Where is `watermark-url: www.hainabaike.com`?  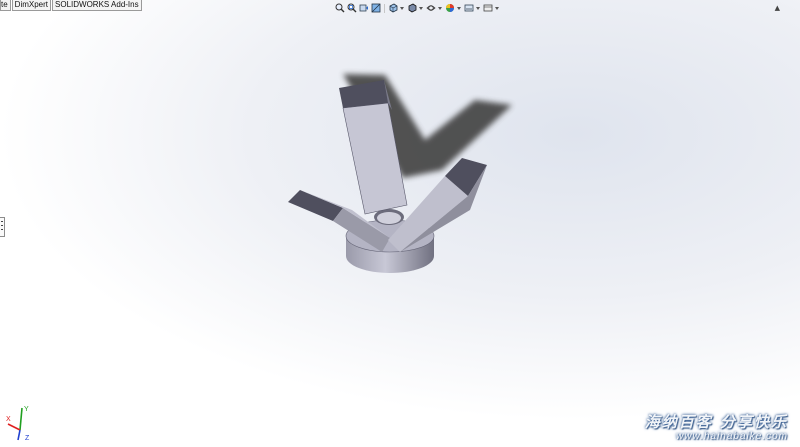 watermark-url: www.hainabaike.com is located at coordinates (732, 436).